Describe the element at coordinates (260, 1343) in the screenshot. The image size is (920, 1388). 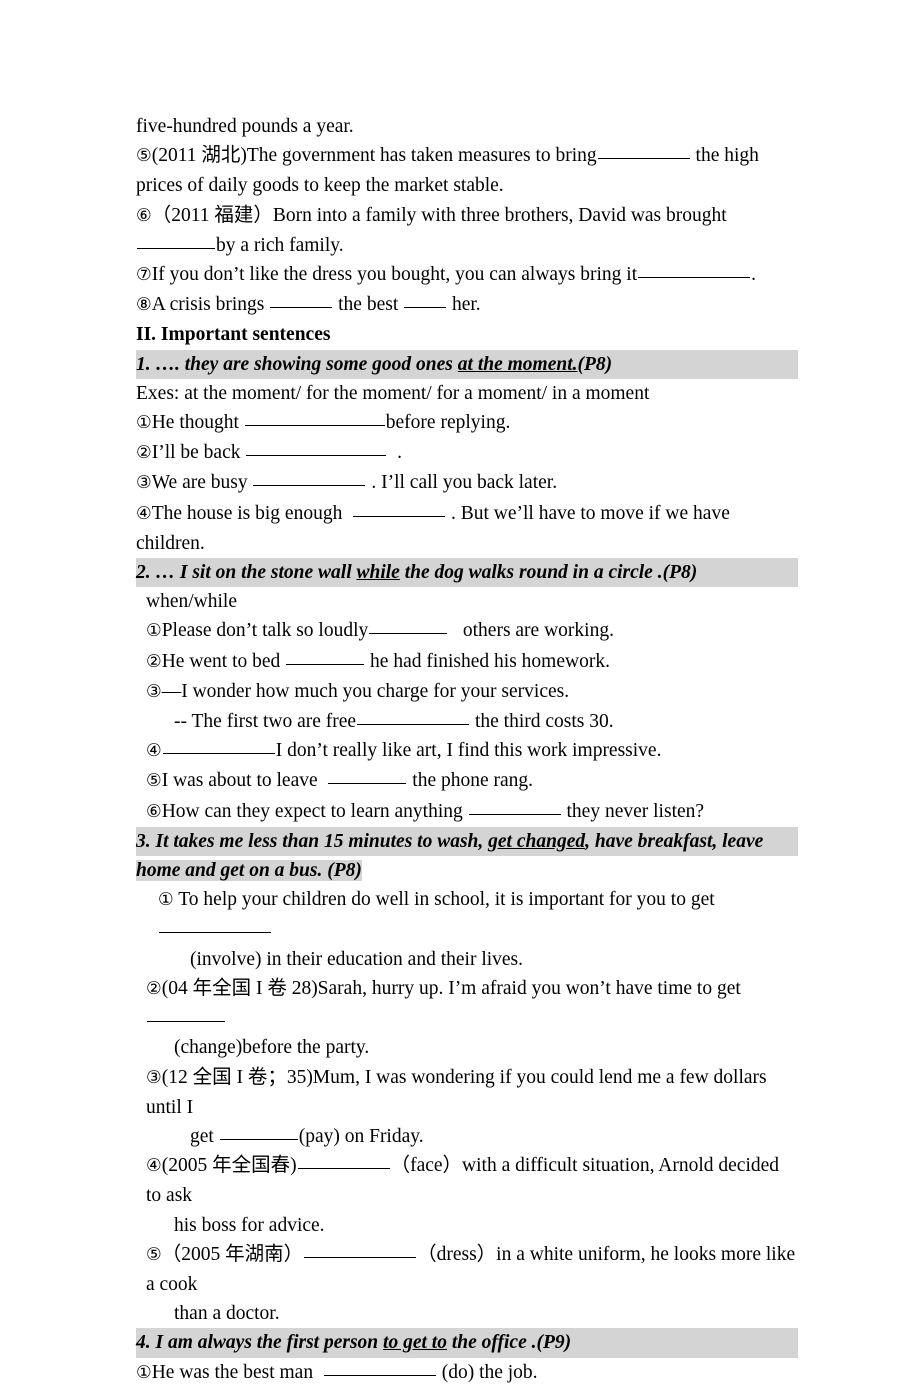
I see `heading-4-prefix: 4. I am always the first person` at that location.